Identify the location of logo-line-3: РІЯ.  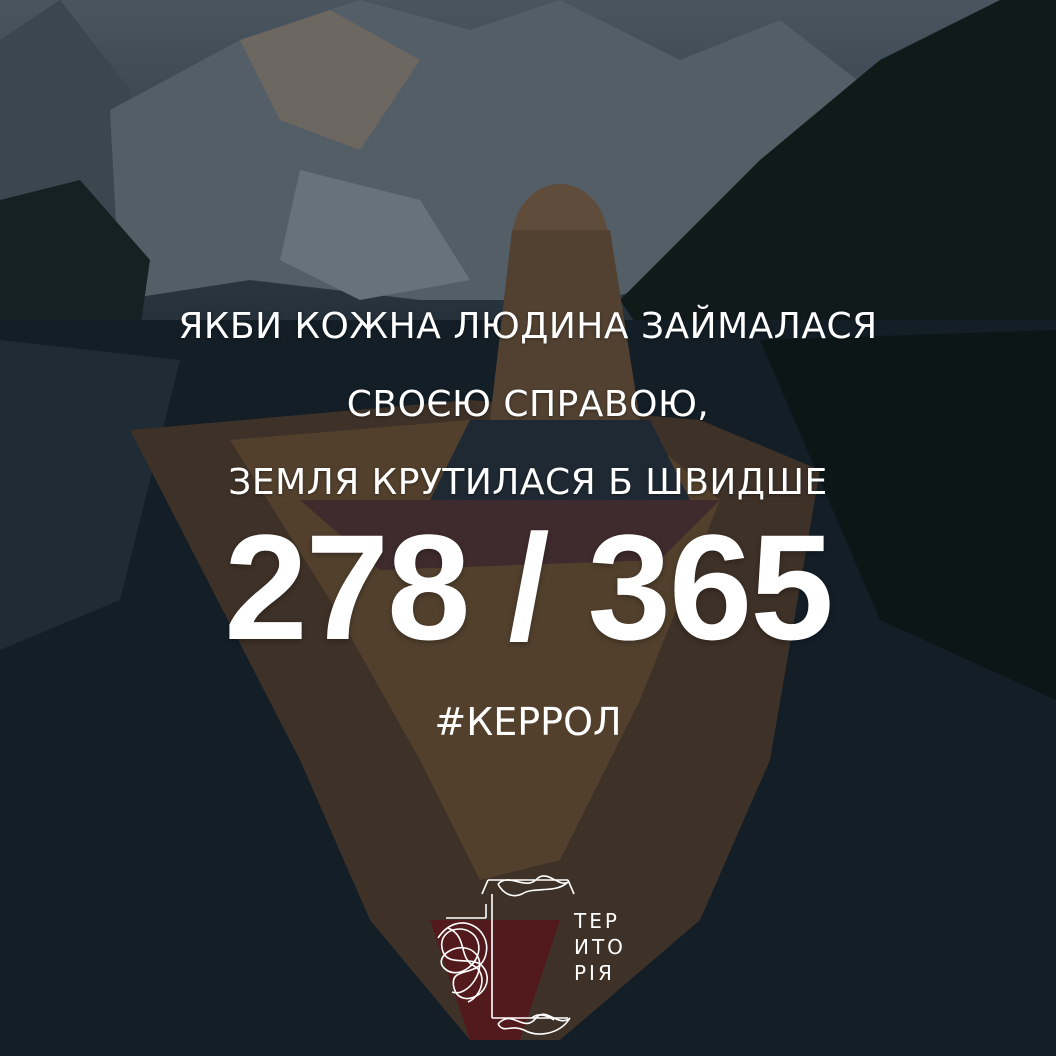
(594, 973).